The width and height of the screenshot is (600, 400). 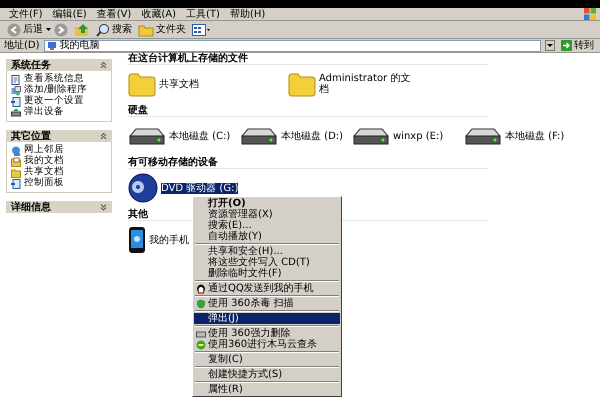 What do you see at coordinates (312, 136) in the screenshot?
I see `item-label: 本地磁盘 (D:)` at bounding box center [312, 136].